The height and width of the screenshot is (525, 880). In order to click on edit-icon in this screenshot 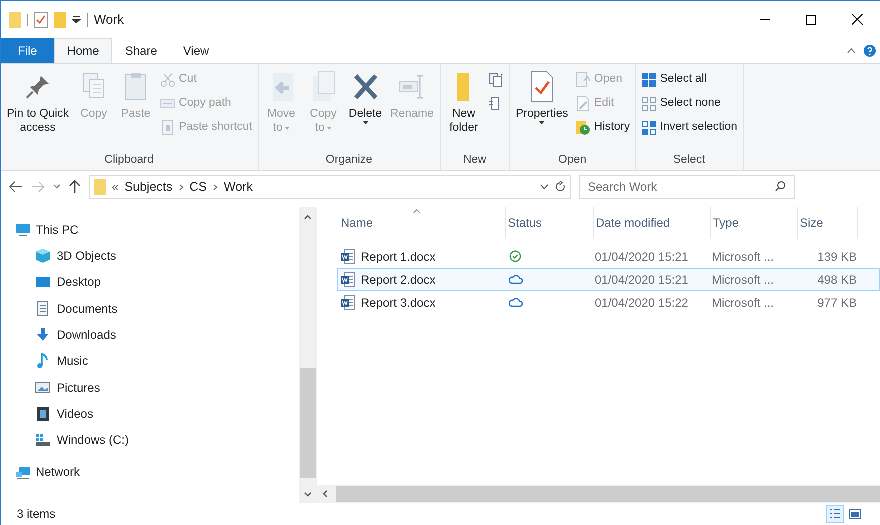, I will do `click(583, 104)`.